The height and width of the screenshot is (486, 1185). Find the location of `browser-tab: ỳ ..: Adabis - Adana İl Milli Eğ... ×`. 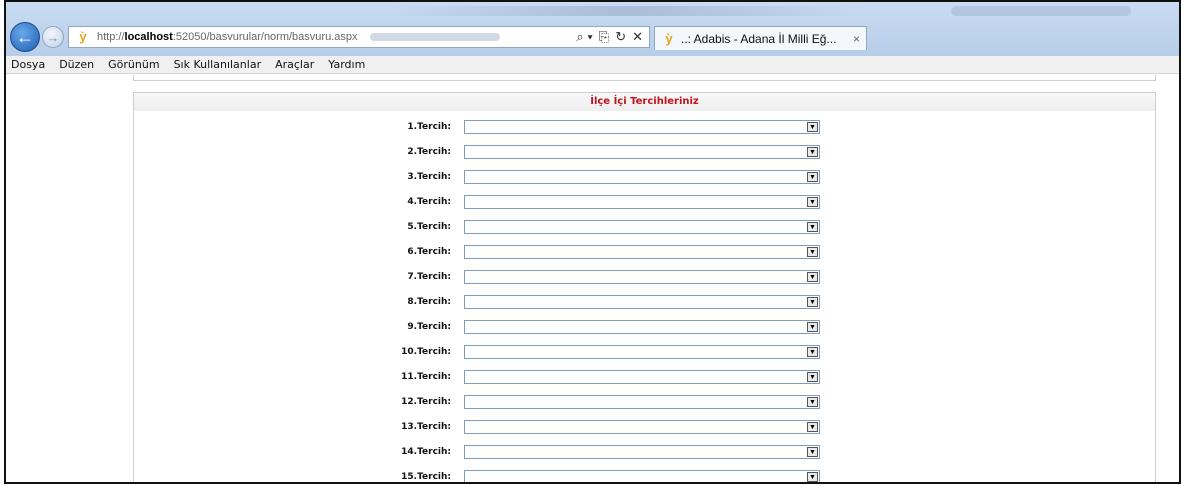

browser-tab: ỳ ..: Adabis - Adana İl Milli Eğ... × is located at coordinates (760, 38).